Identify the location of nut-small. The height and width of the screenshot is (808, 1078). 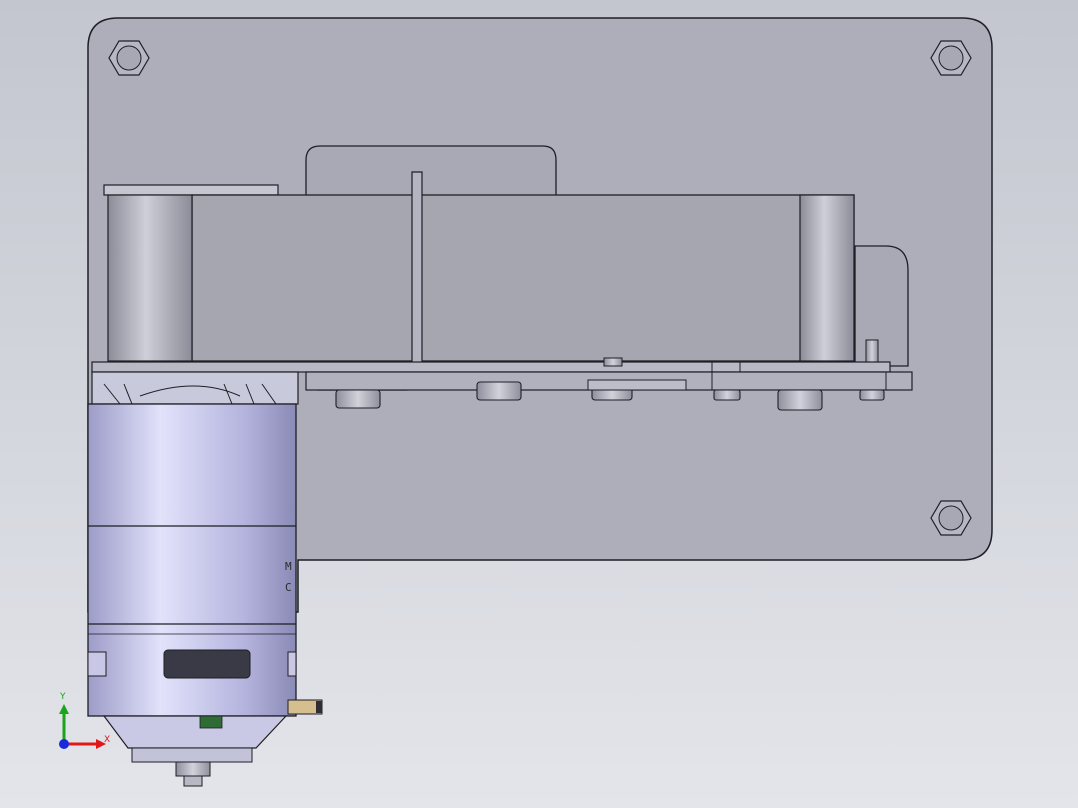
(613, 362).